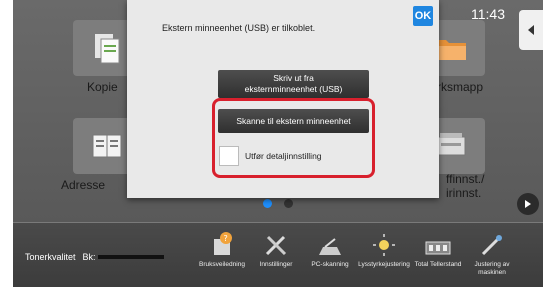  Describe the element at coordinates (492, 268) in the screenshot. I see `machine-adjust-label: Justering av maskinen` at that location.